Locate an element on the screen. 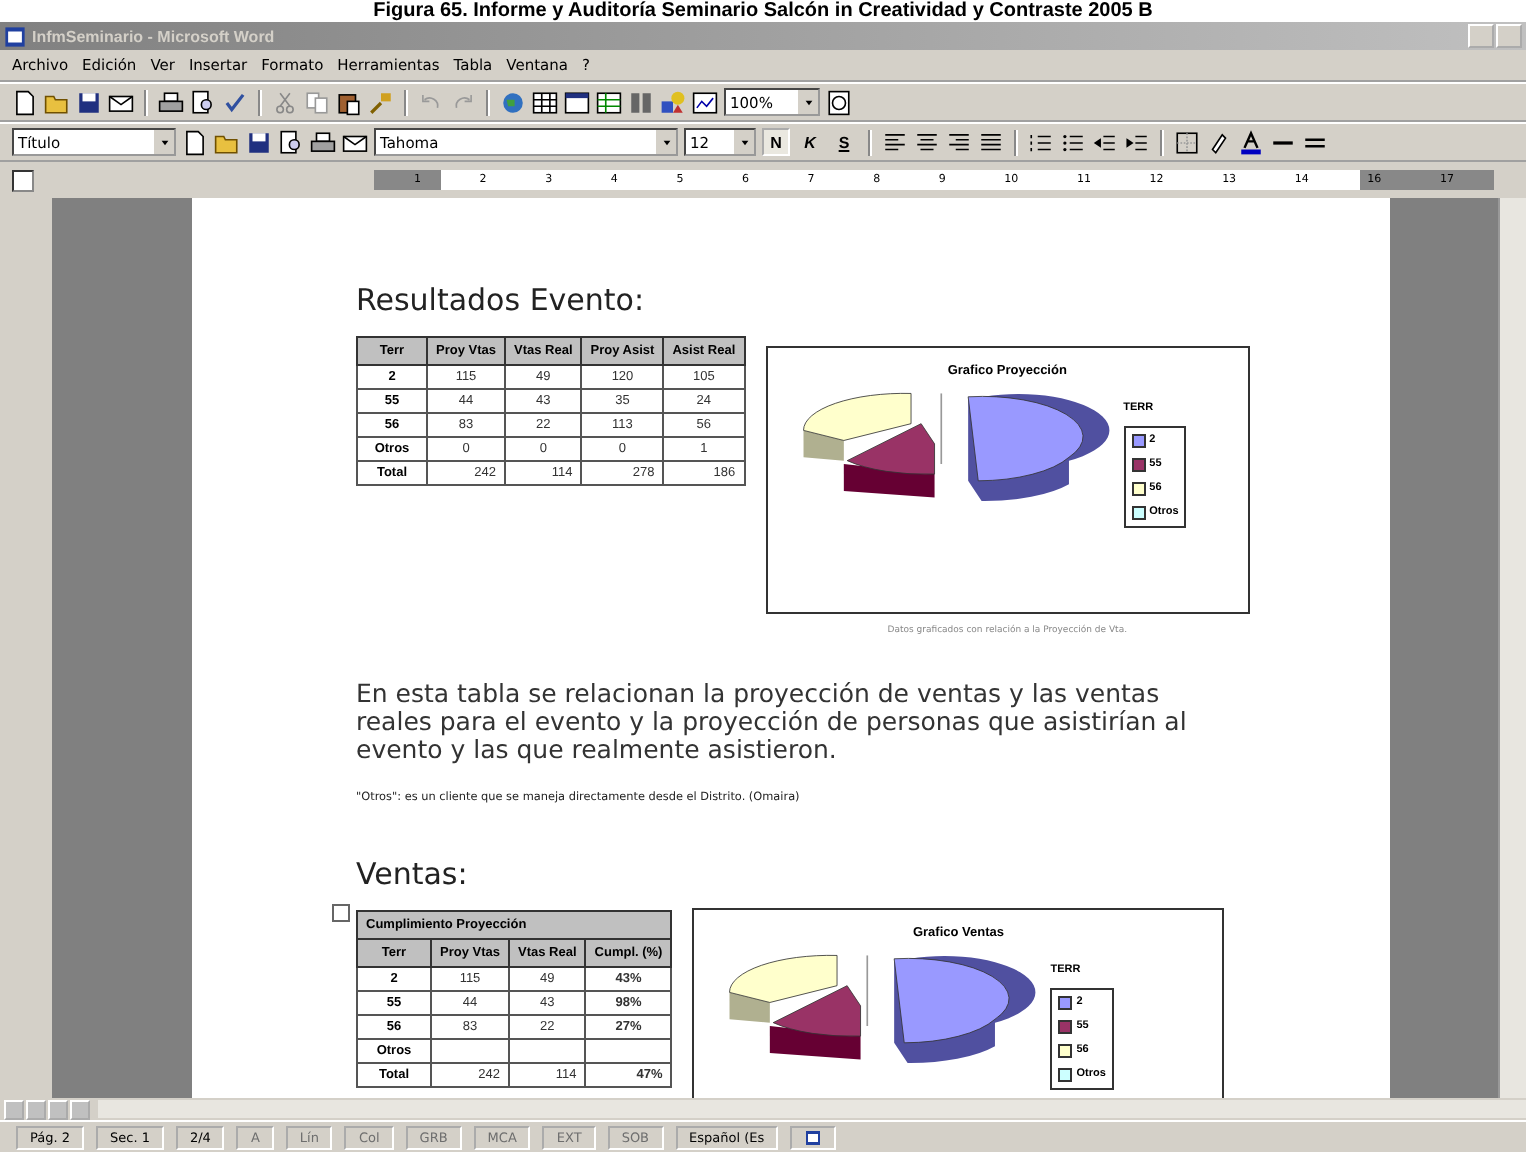 This screenshot has width=1526, height=1152. spreadsheet-icon is located at coordinates (609, 102).